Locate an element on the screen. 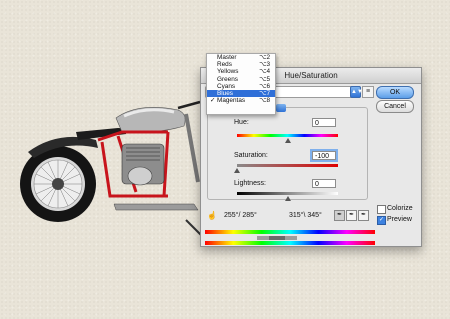  menu-item-reds: Reds ⌥3 is located at coordinates (241, 64).